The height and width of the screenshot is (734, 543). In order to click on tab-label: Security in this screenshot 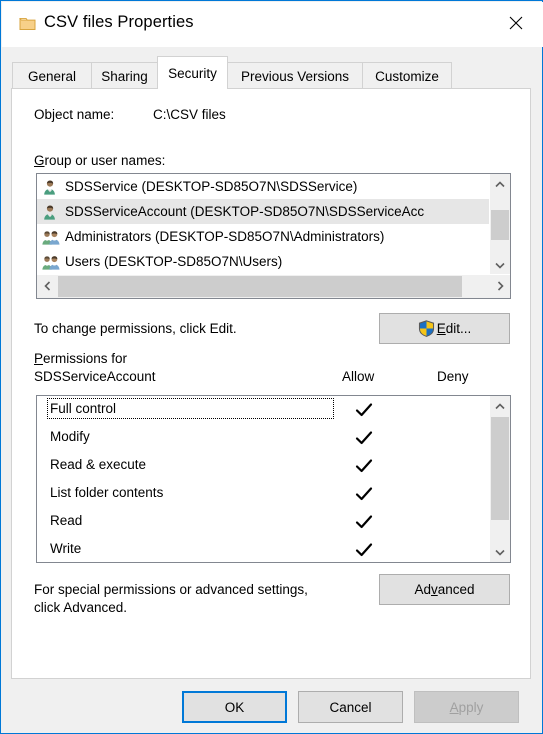, I will do `click(192, 73)`.